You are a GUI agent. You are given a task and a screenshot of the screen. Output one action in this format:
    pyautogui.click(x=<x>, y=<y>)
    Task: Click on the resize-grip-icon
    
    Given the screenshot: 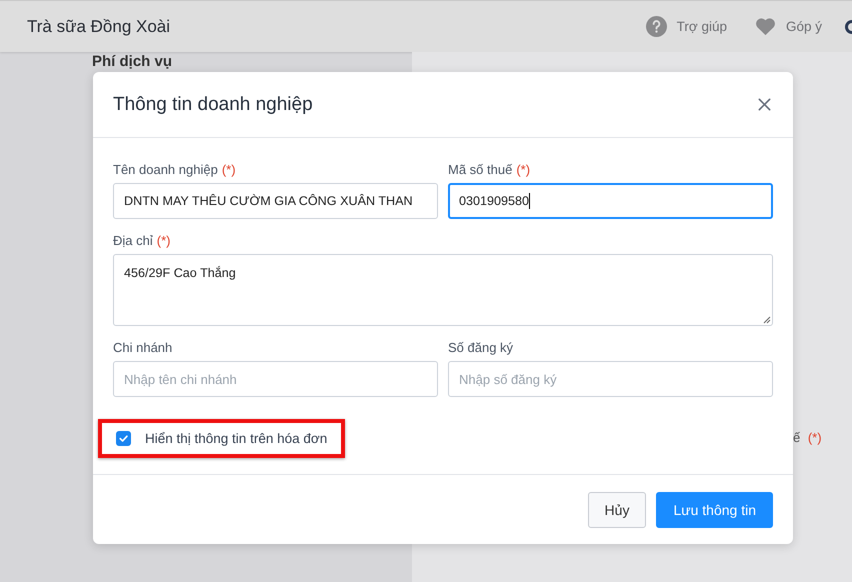 What is the action you would take?
    pyautogui.click(x=767, y=320)
    